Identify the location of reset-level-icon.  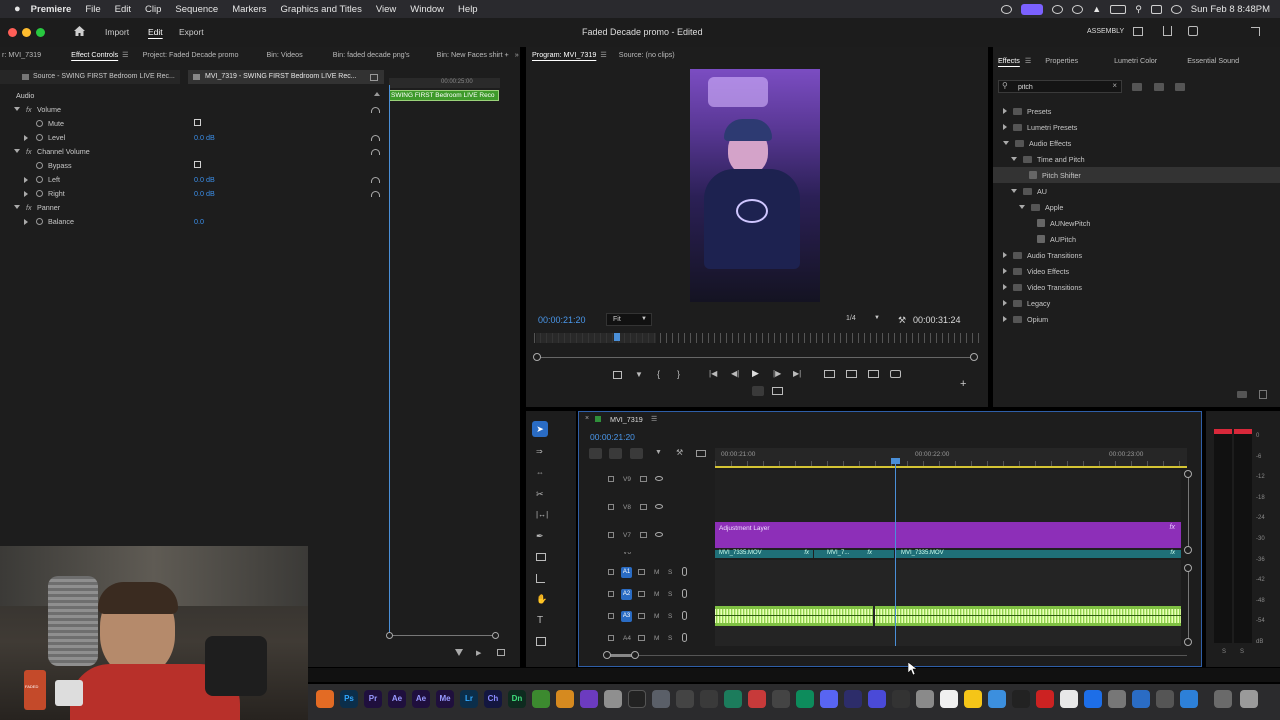
(375, 138).